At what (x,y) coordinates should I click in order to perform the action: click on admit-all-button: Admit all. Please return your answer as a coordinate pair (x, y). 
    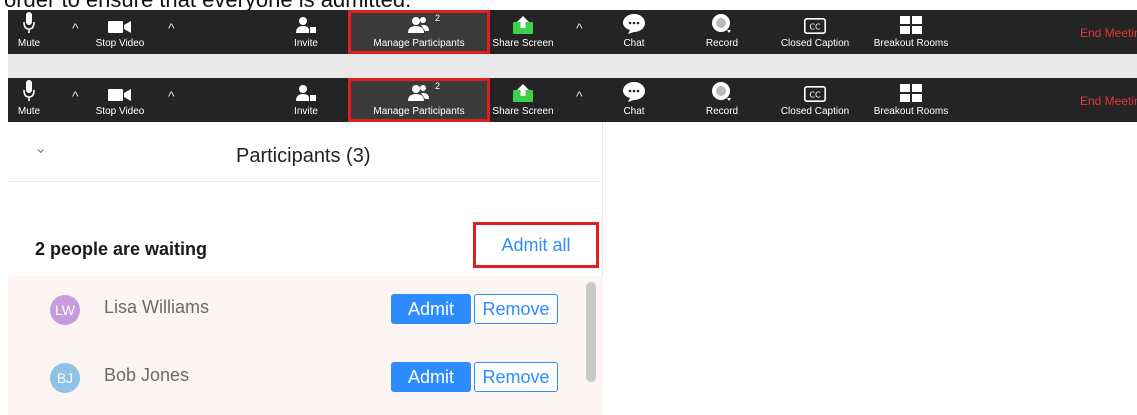
    Looking at the image, I should click on (535, 245).